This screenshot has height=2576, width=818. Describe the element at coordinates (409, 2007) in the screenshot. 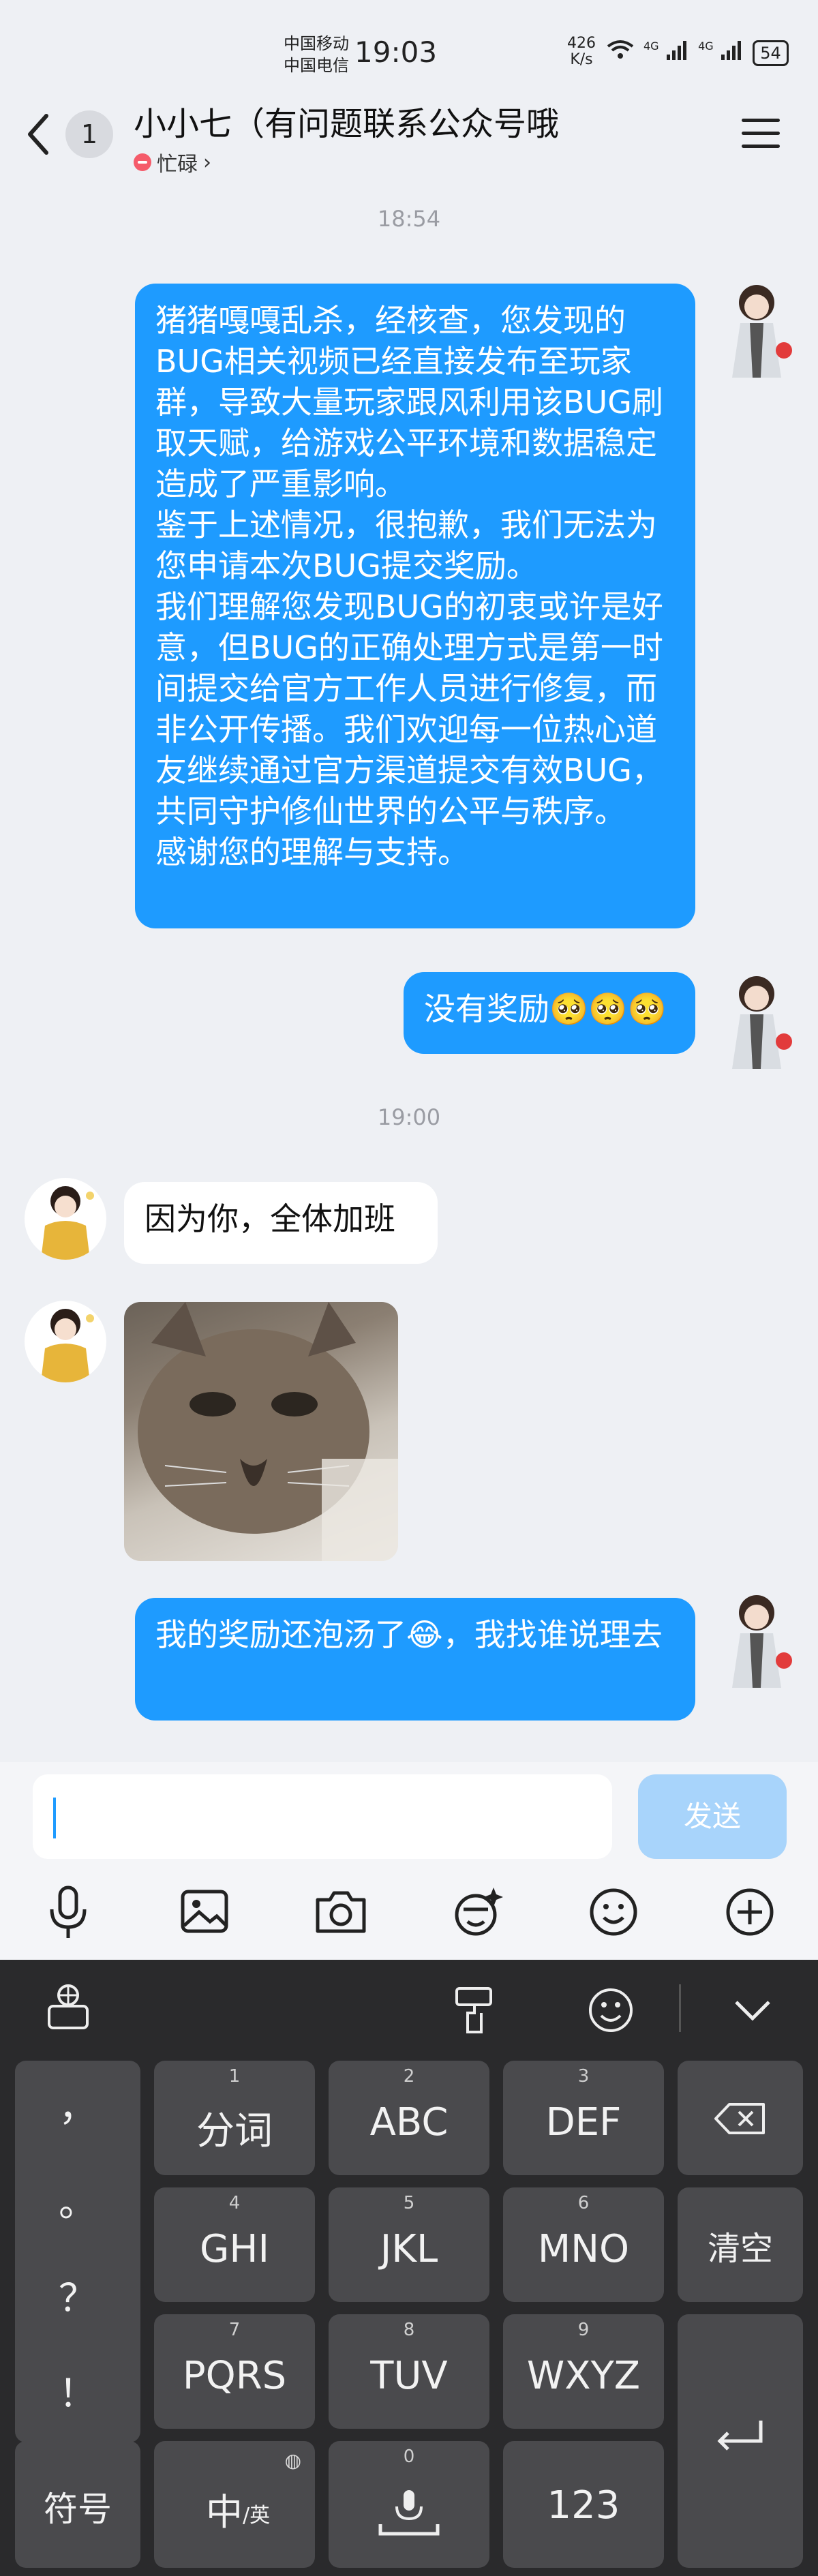

I see `keyboard-toolbar` at that location.